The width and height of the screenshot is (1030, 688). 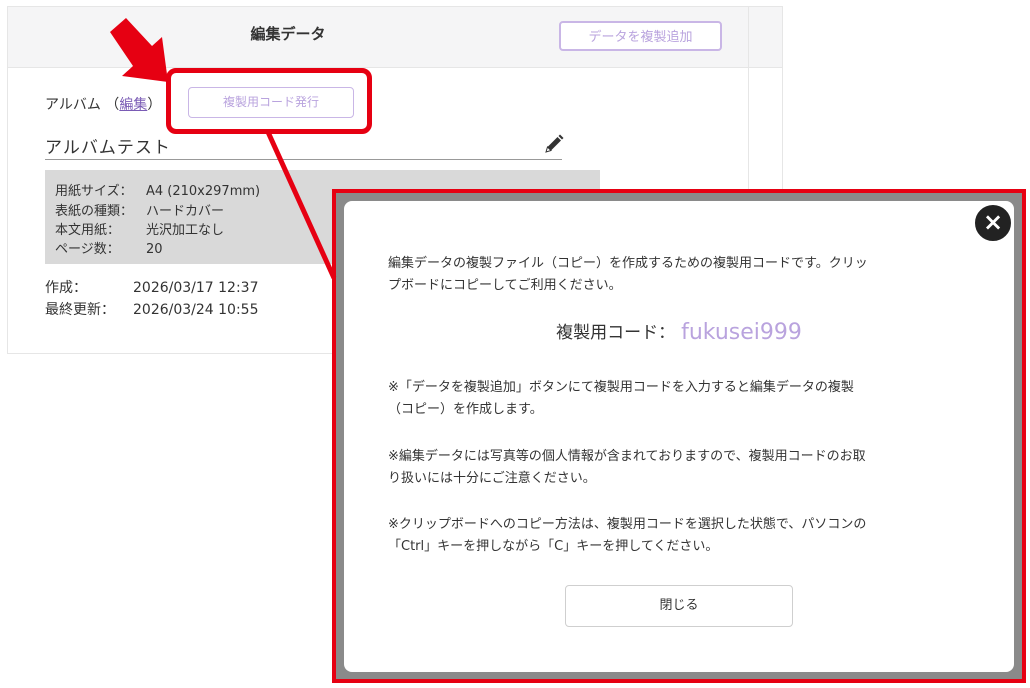 What do you see at coordinates (288, 34) in the screenshot?
I see `page-title: 編集データ` at bounding box center [288, 34].